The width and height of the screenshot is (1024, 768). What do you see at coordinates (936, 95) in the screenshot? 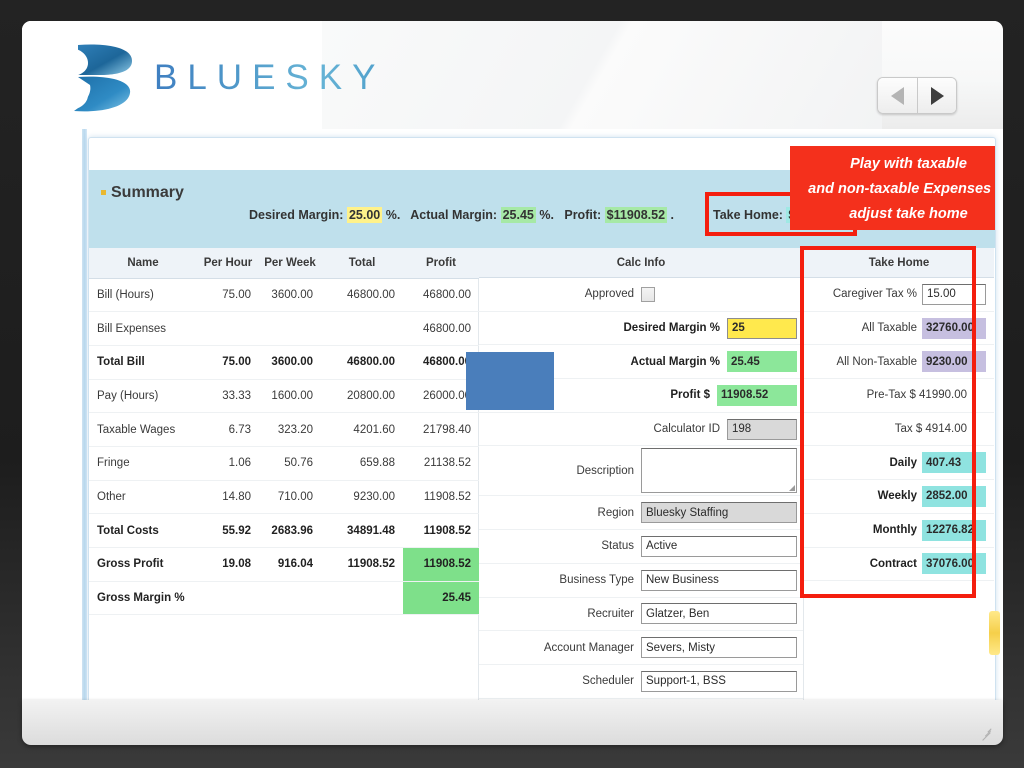
I see `next-record-button` at bounding box center [936, 95].